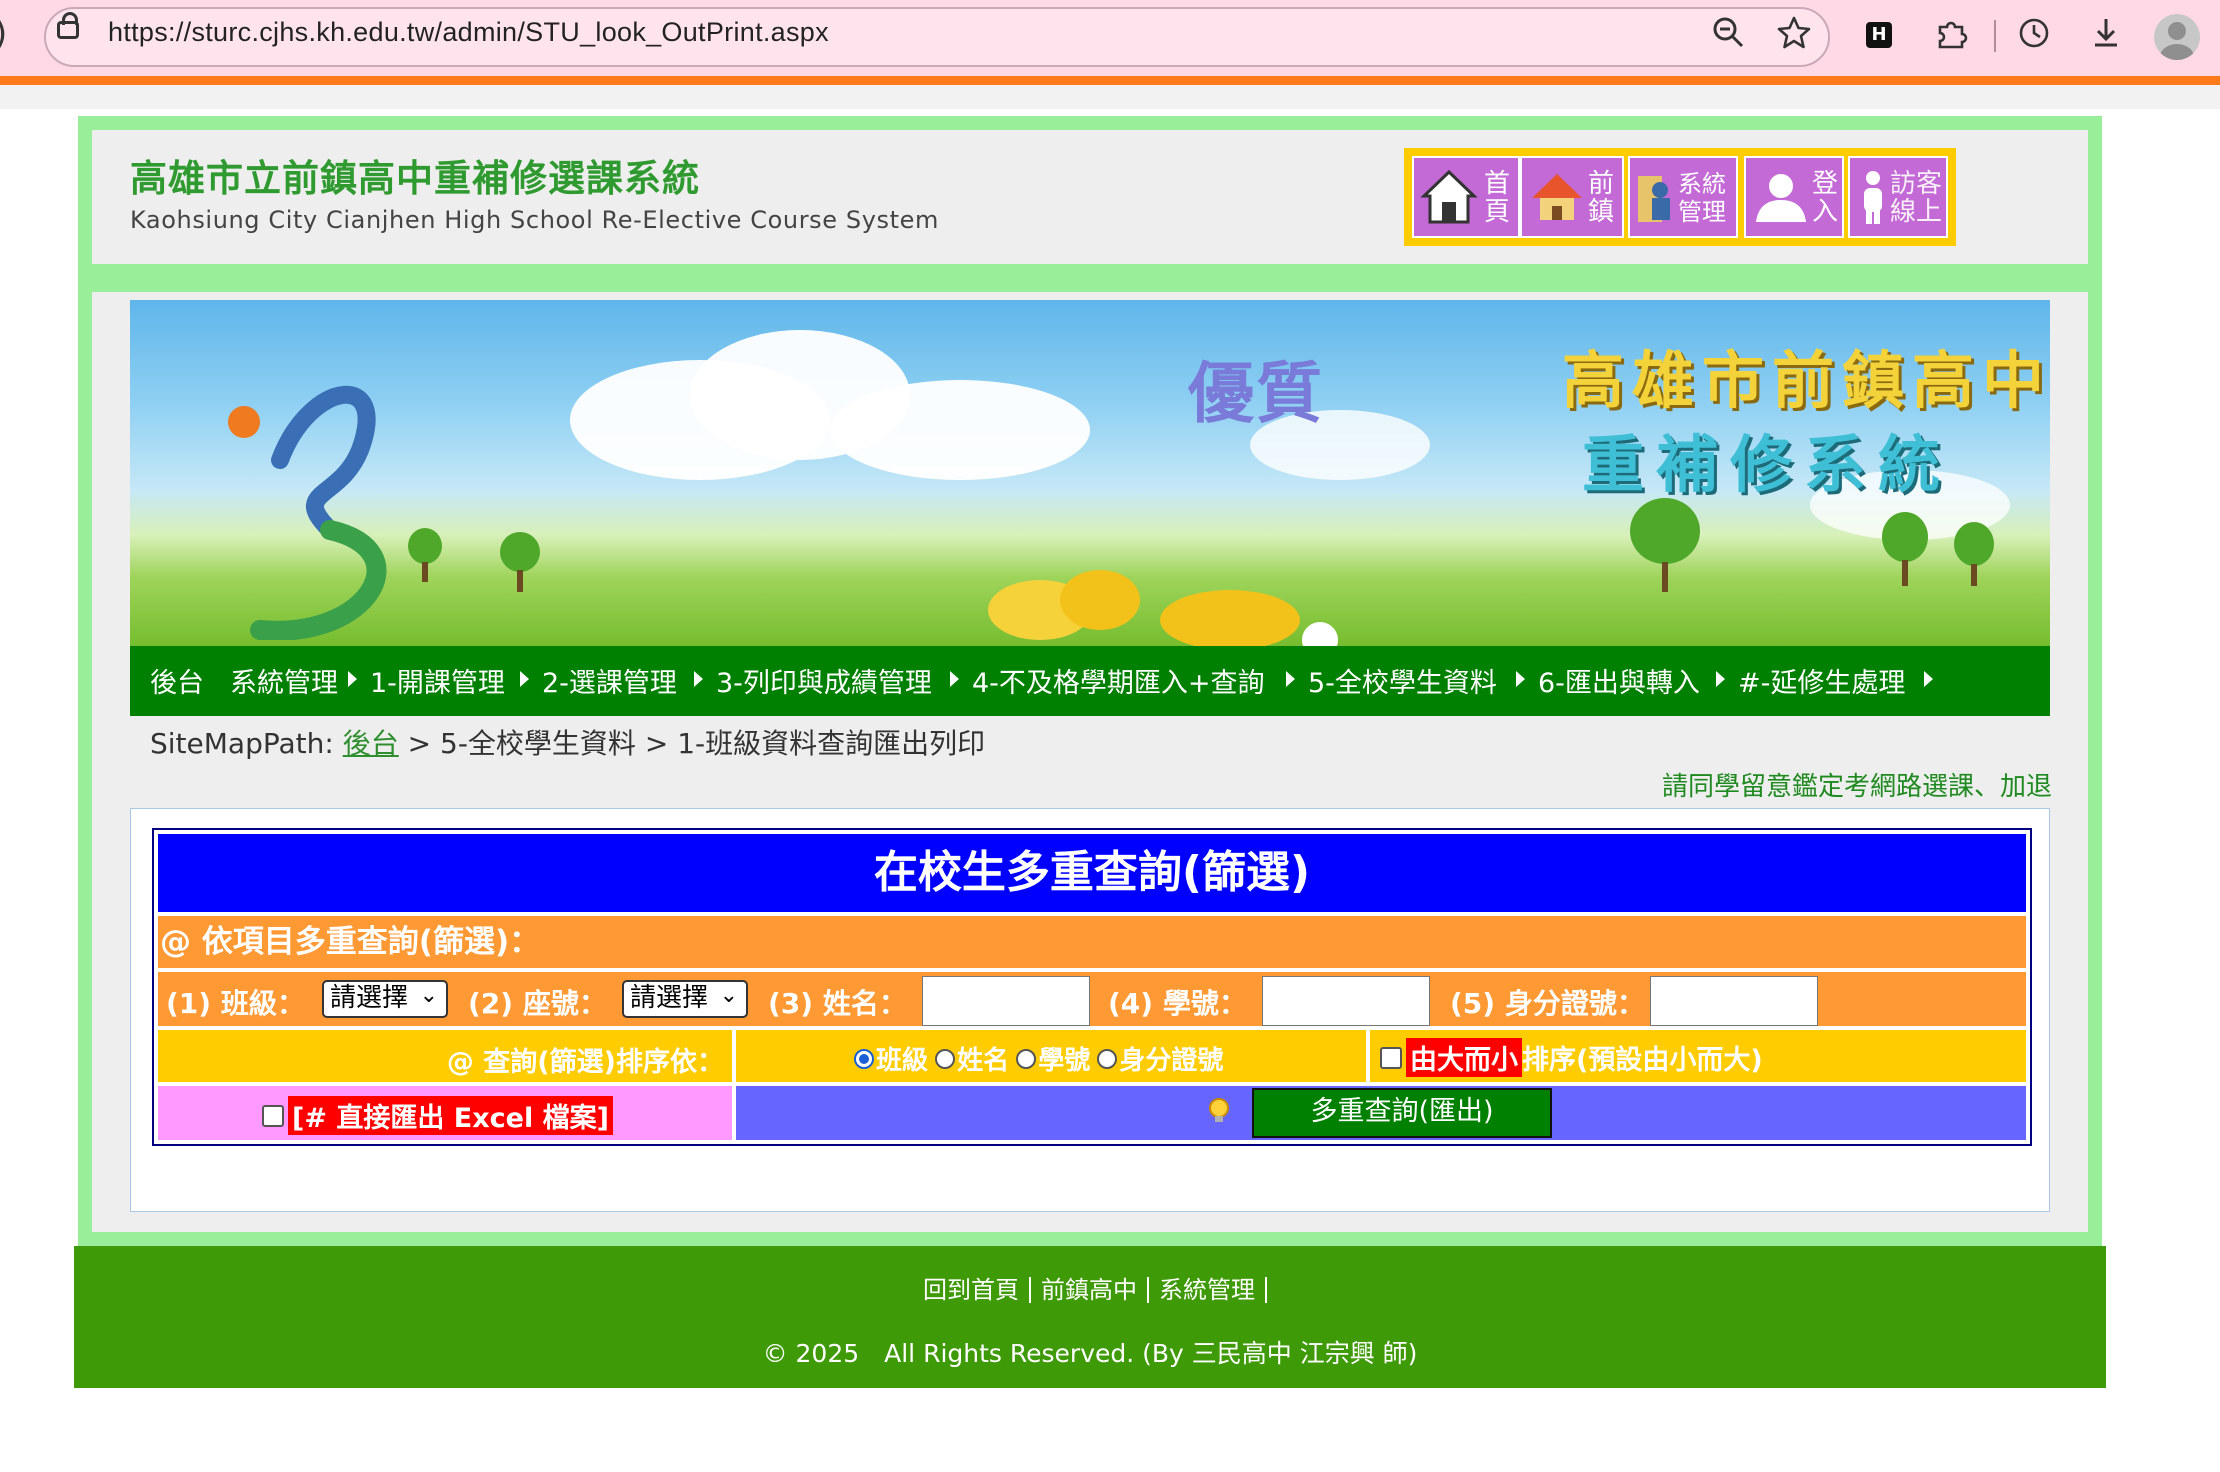 Image resolution: width=2220 pixels, height=1472 pixels. Describe the element at coordinates (1402, 680) in the screenshot. I see `menu-item-students: 5-全校學生資料` at that location.